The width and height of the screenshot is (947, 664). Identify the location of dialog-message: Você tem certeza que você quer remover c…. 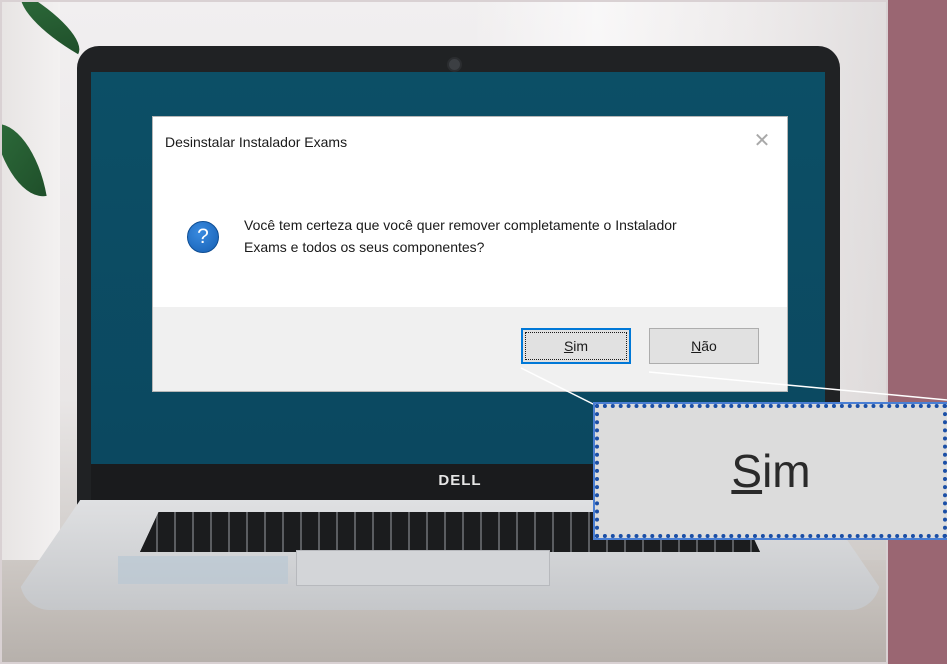
(504, 236).